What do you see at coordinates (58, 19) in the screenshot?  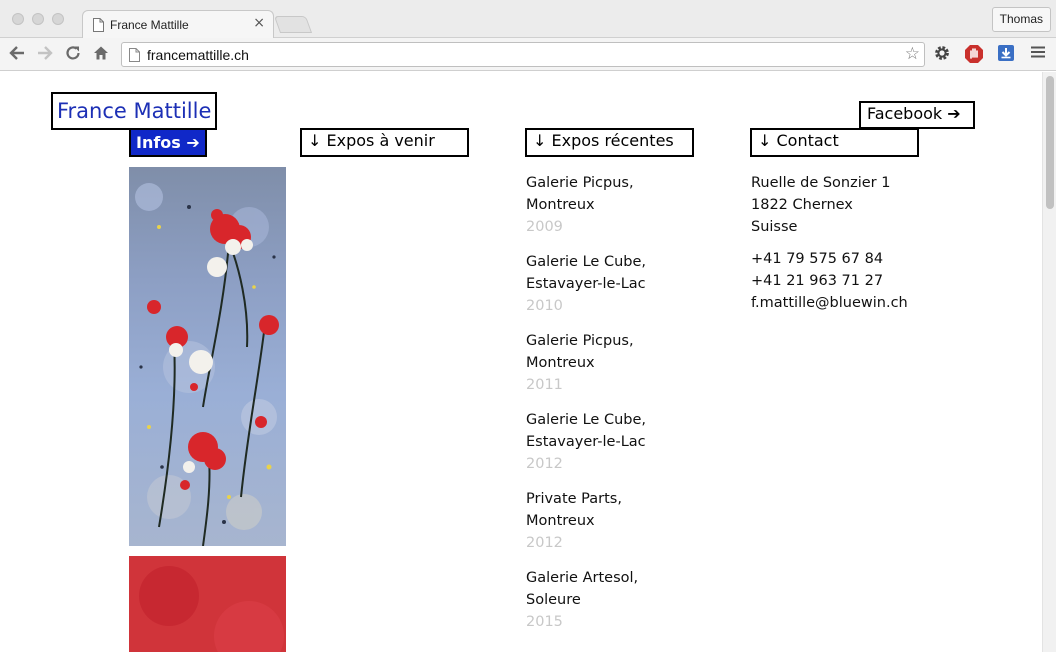 I see `zoom-window-button` at bounding box center [58, 19].